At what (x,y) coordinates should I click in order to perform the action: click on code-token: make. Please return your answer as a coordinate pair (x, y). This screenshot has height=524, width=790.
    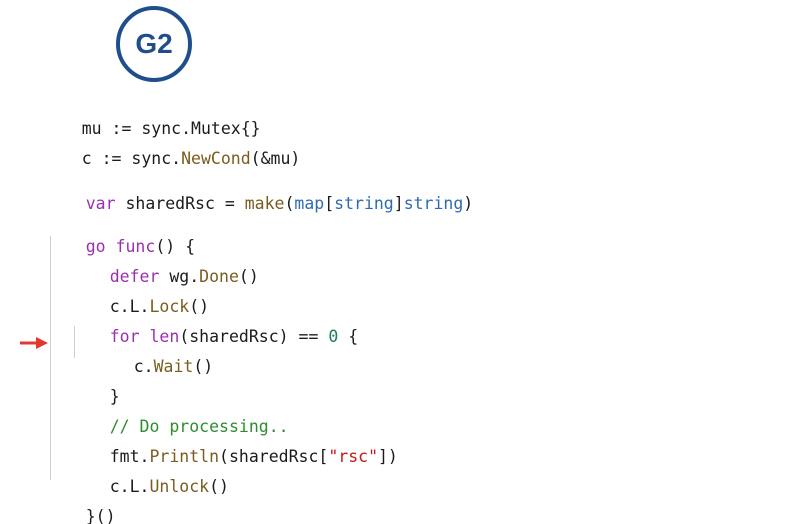
    Looking at the image, I should click on (264, 203).